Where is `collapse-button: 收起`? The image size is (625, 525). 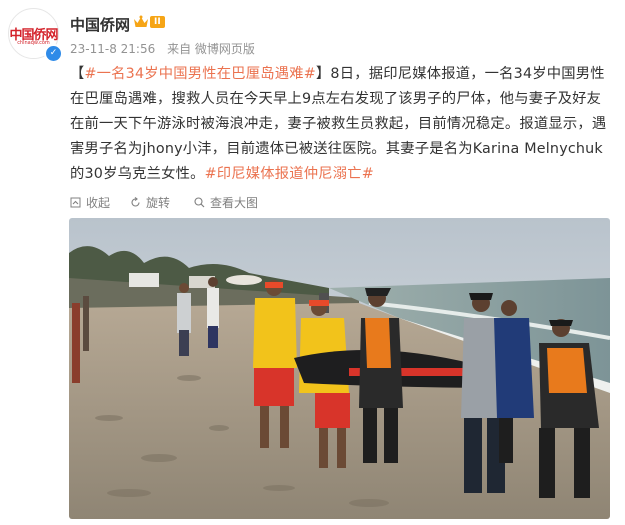
collapse-button: 收起 is located at coordinates (90, 202).